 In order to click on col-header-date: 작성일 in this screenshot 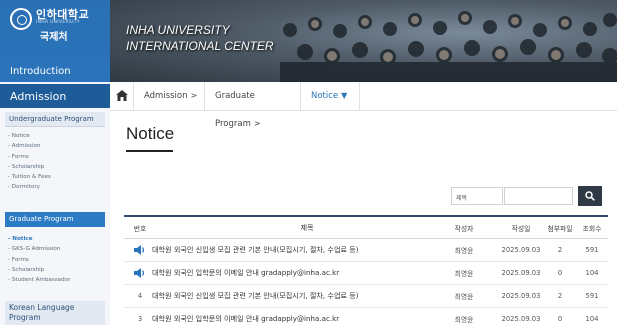, I will do `click(521, 228)`.